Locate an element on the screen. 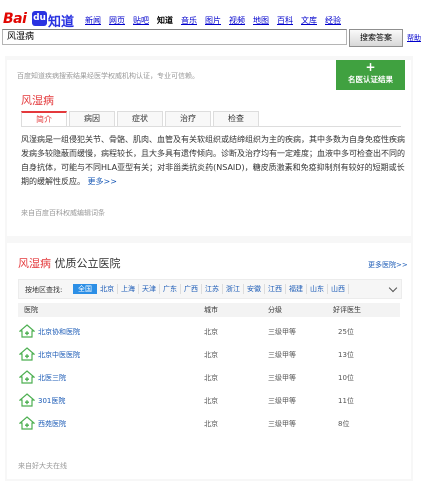 This screenshot has width=424, height=485. tab-symptoms: 症状 is located at coordinates (140, 118).